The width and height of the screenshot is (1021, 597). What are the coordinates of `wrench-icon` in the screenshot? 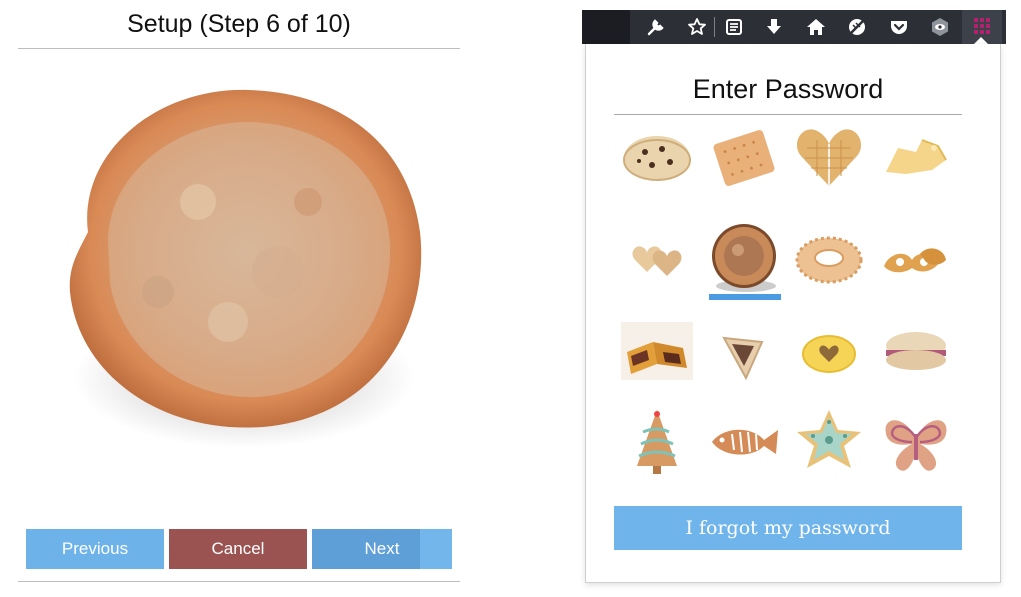 It's located at (656, 27).